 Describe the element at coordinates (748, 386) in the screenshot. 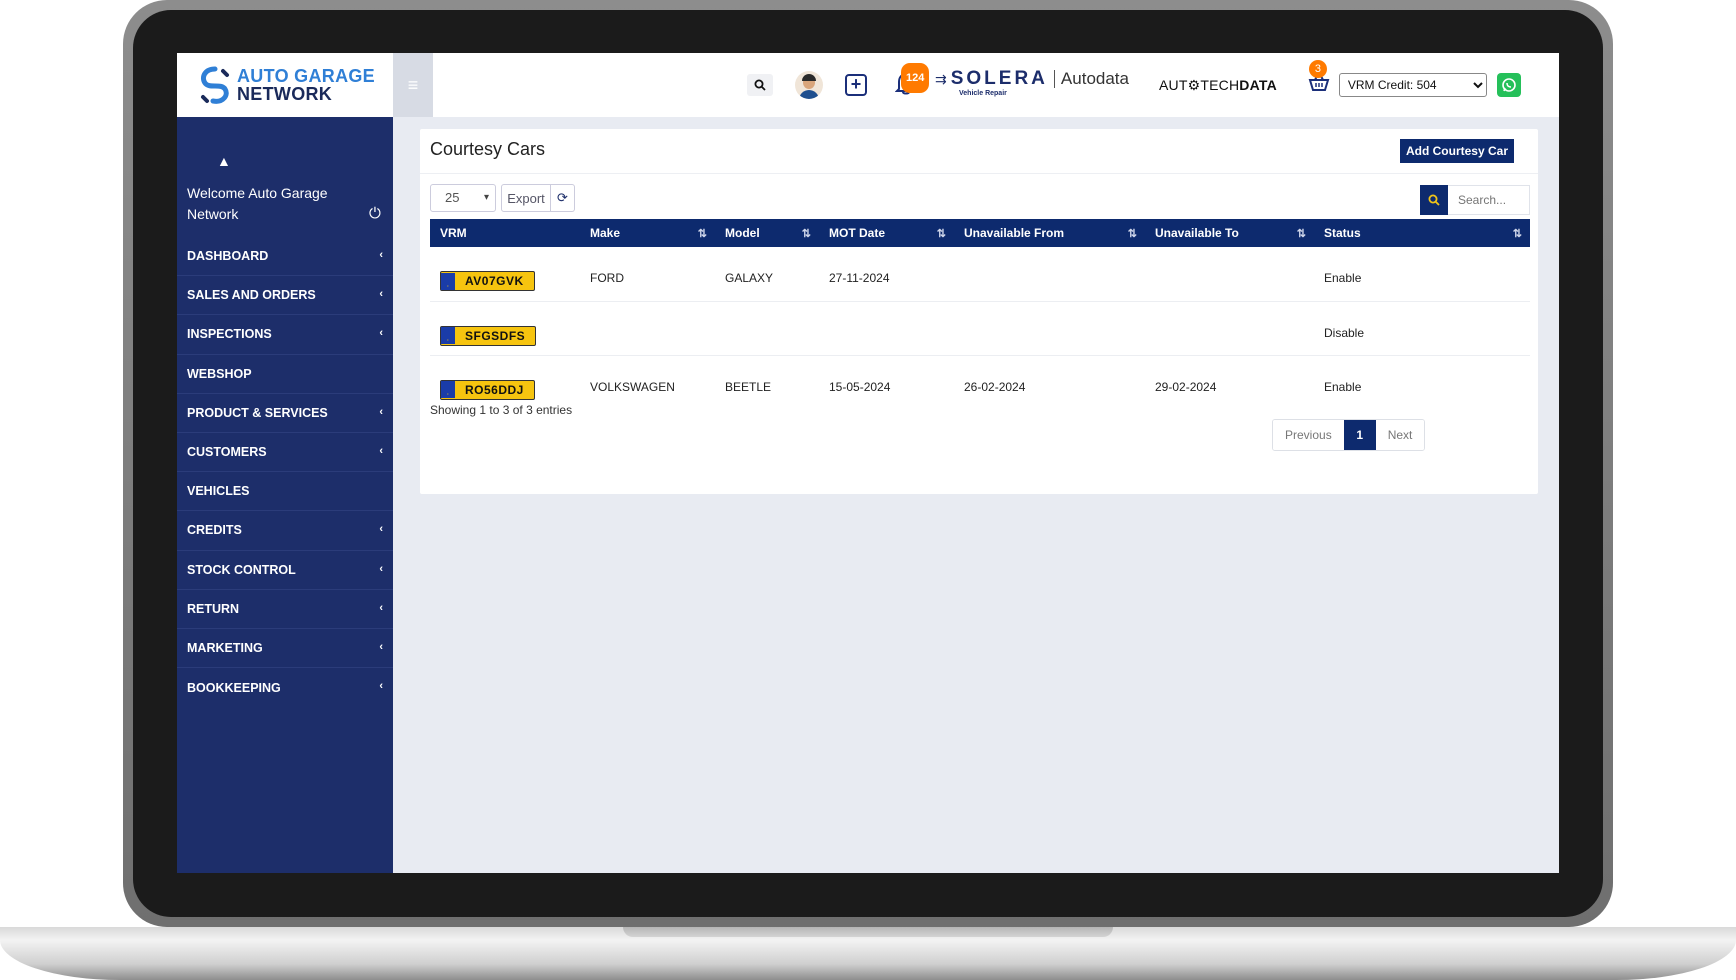

I see `model-cell: BEETLE` at that location.